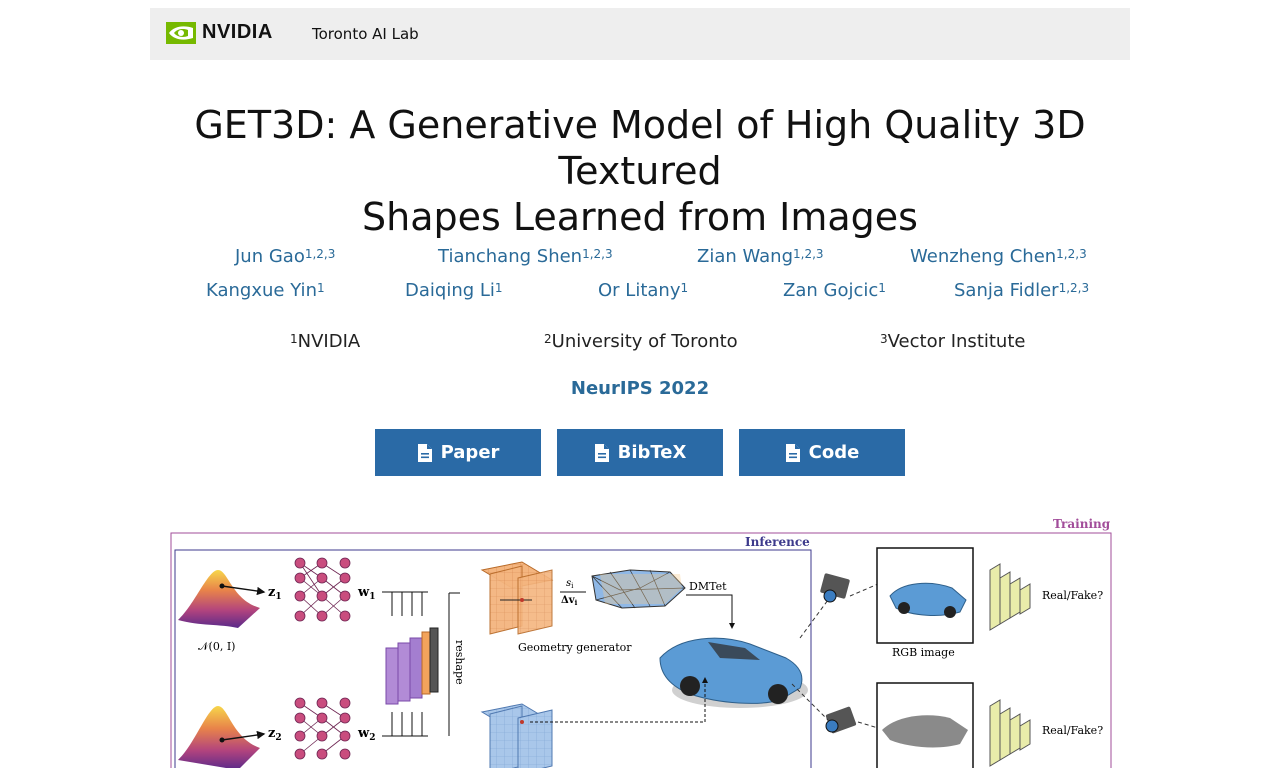 This screenshot has width=1280, height=768. I want to click on geometry-generator-label: Geometry generator, so click(575, 647).